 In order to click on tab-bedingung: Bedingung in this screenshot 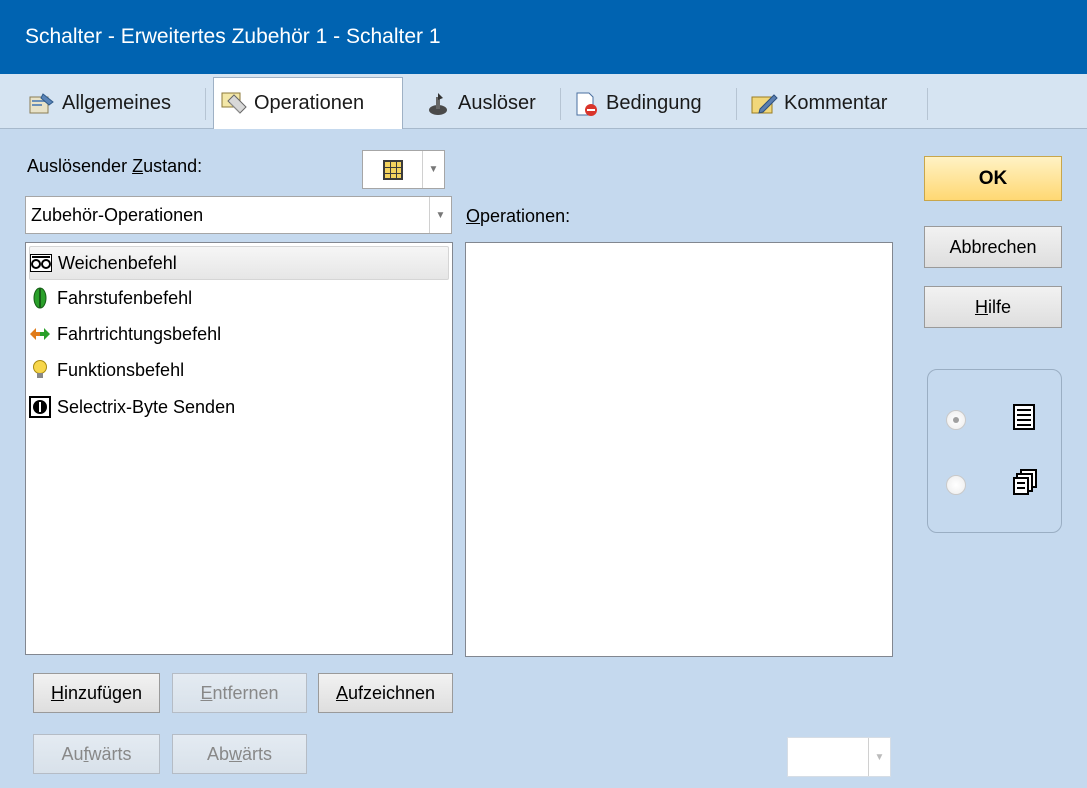, I will do `click(637, 103)`.